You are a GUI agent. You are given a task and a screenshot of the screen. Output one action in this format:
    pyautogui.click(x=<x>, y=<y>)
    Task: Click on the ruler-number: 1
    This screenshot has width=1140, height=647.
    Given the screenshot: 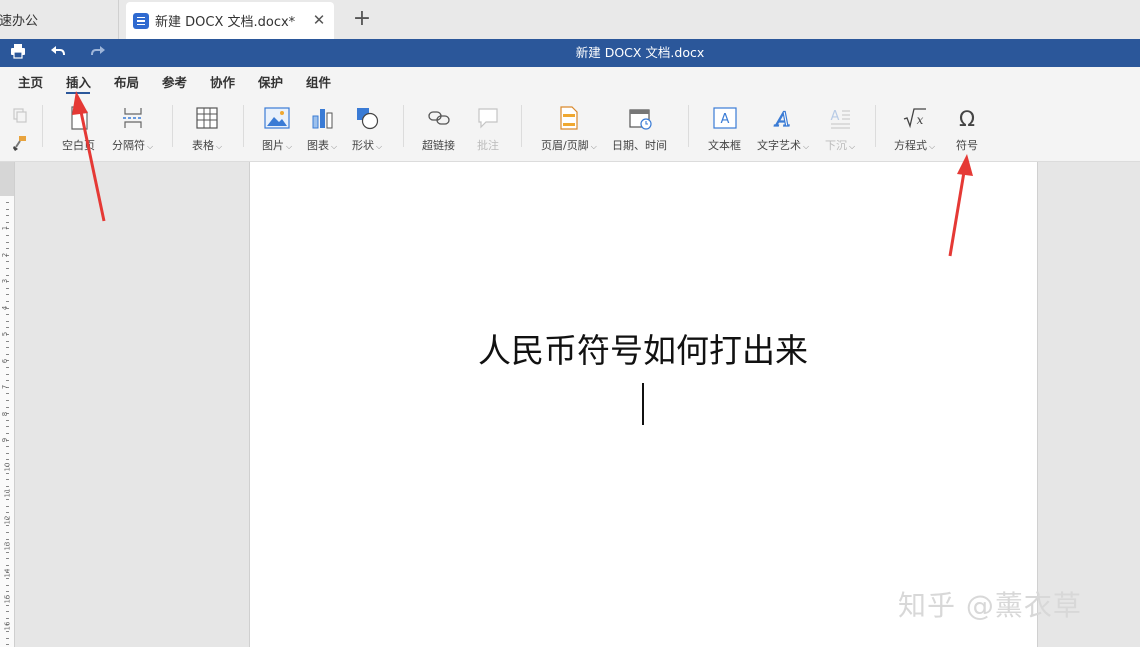 What is the action you would take?
    pyautogui.click(x=5, y=228)
    